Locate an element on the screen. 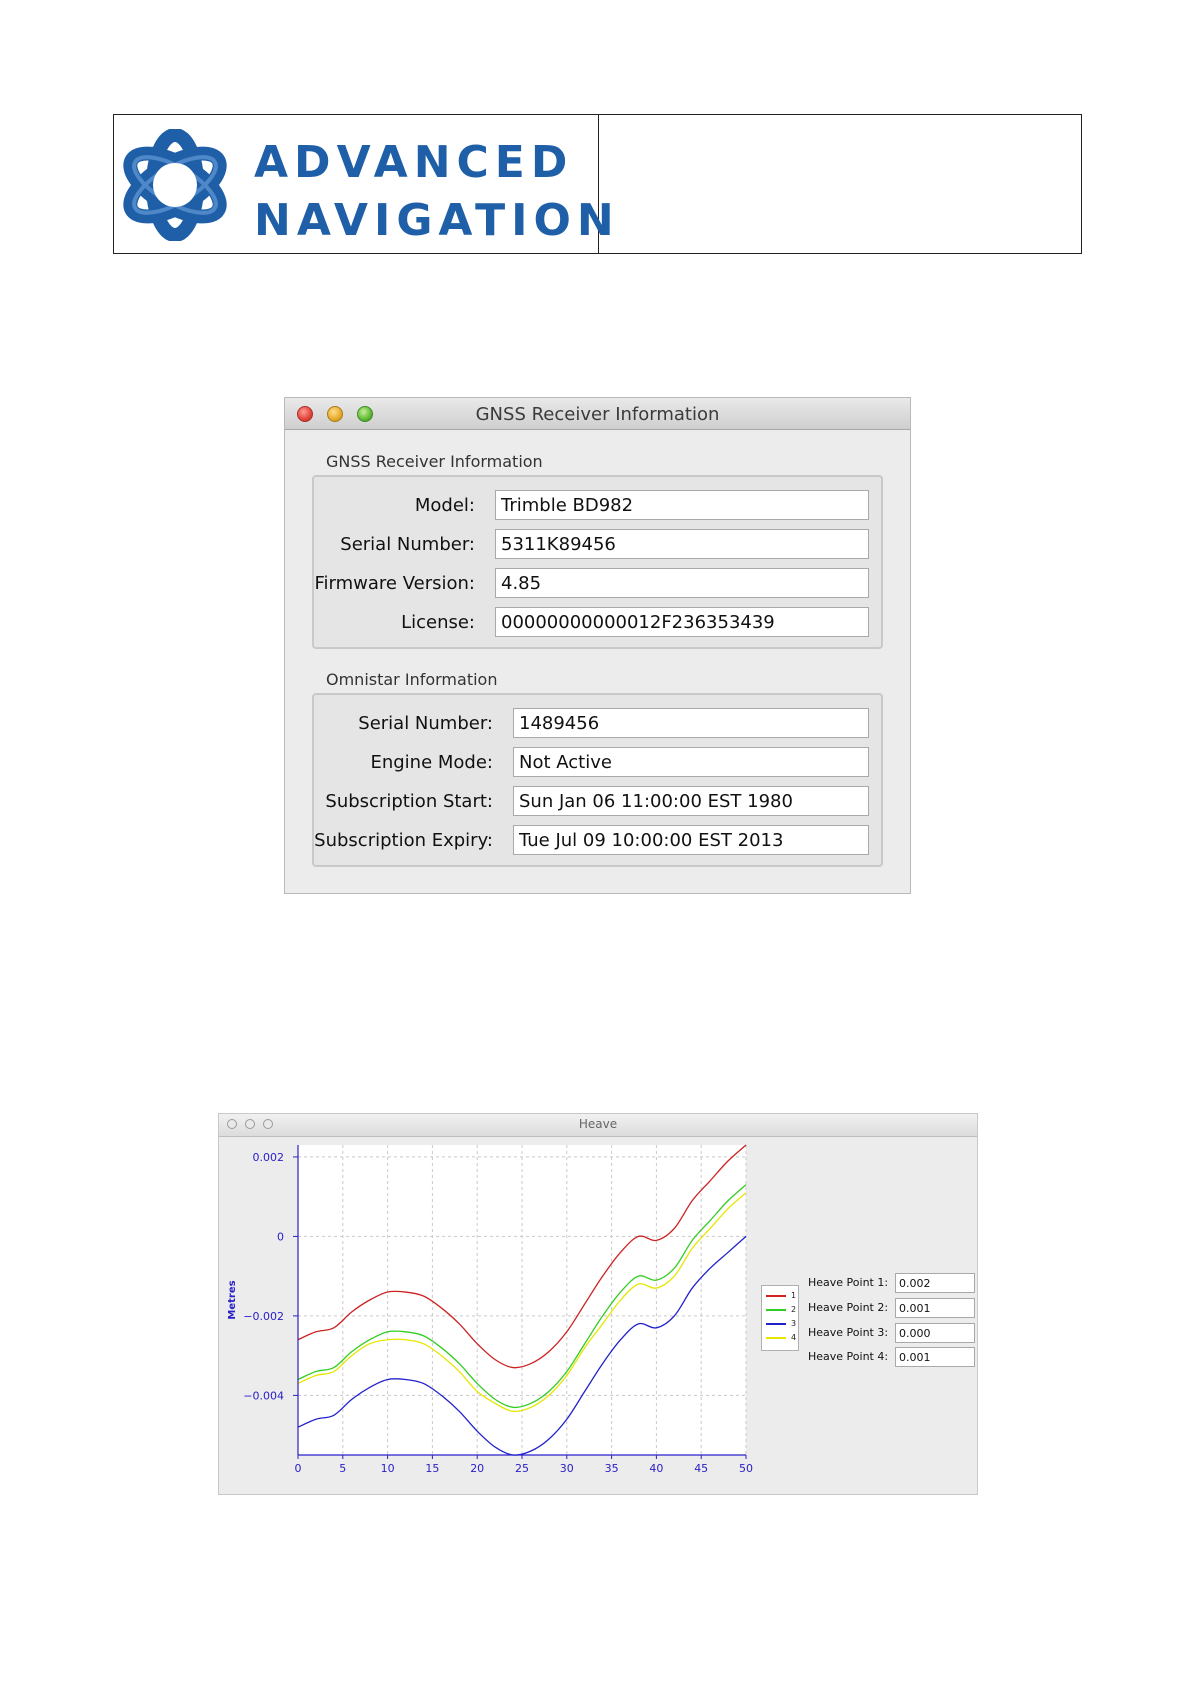 Image resolution: width=1190 pixels, height=1684 pixels. logo-text-line2: NAVIGATION is located at coordinates (437, 220).